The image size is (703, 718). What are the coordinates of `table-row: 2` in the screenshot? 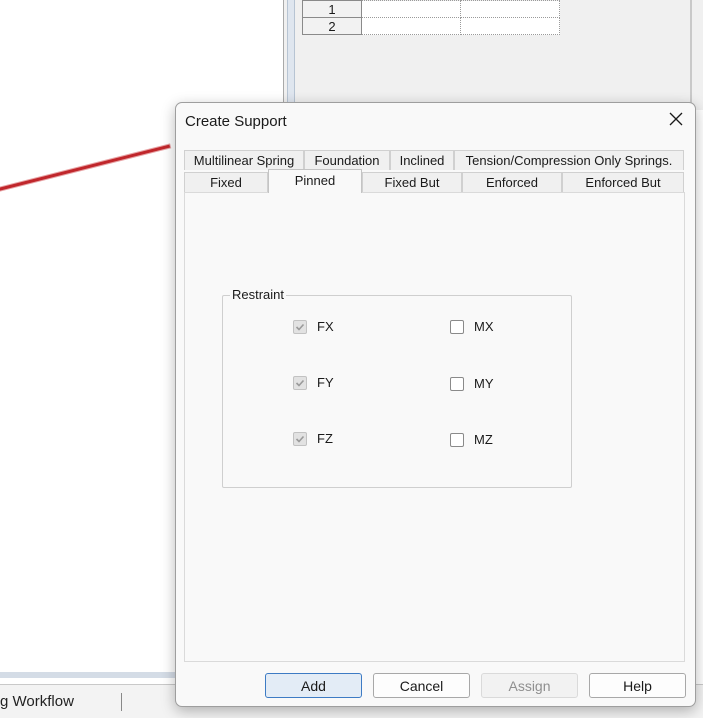 It's located at (431, 26).